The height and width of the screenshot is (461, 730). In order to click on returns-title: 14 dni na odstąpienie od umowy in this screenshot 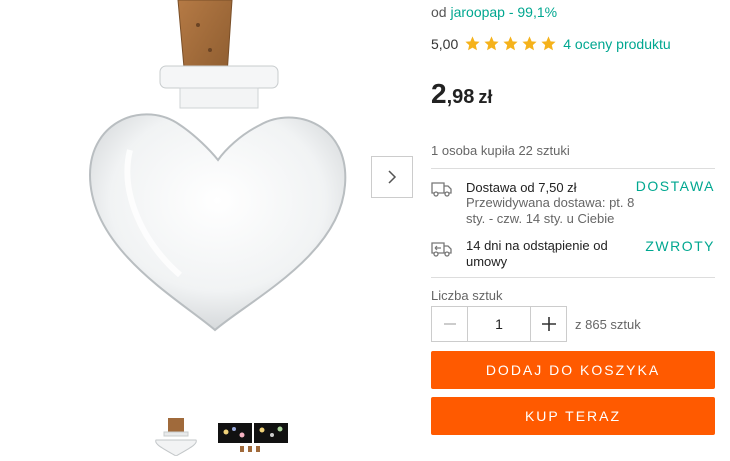, I will do `click(537, 253)`.